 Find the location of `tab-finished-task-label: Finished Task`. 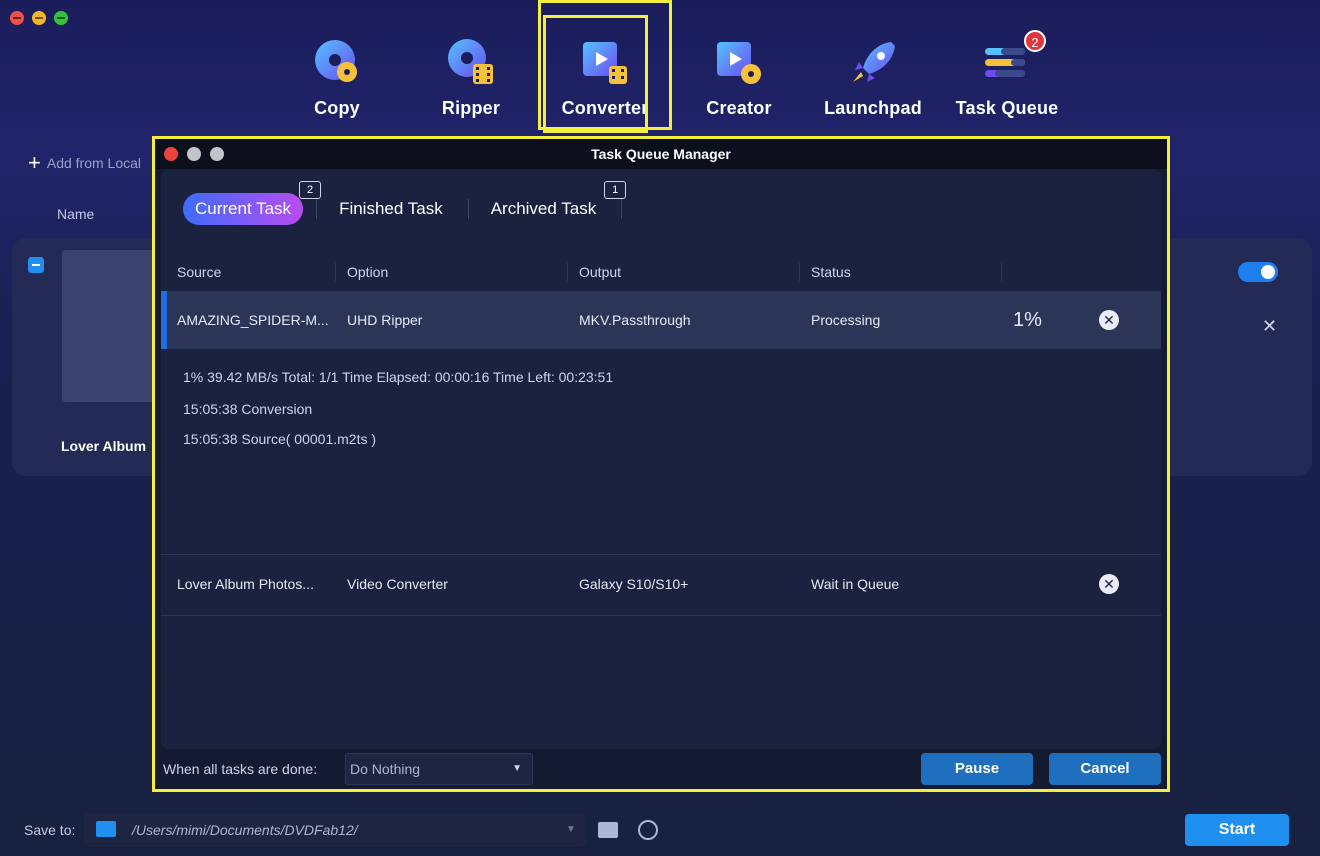

tab-finished-task-label: Finished Task is located at coordinates (391, 208).